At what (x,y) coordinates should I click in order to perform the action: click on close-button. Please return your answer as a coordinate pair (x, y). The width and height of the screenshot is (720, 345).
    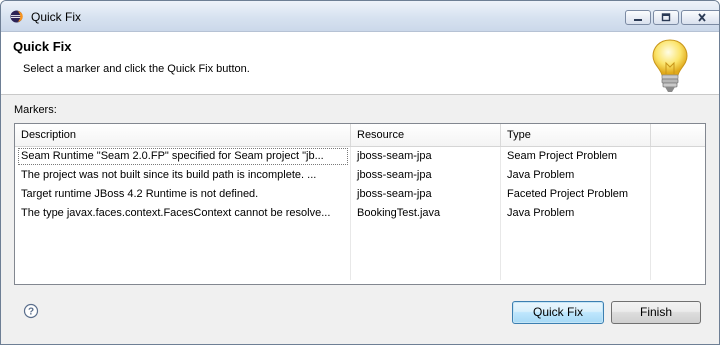
    Looking at the image, I should click on (700, 17).